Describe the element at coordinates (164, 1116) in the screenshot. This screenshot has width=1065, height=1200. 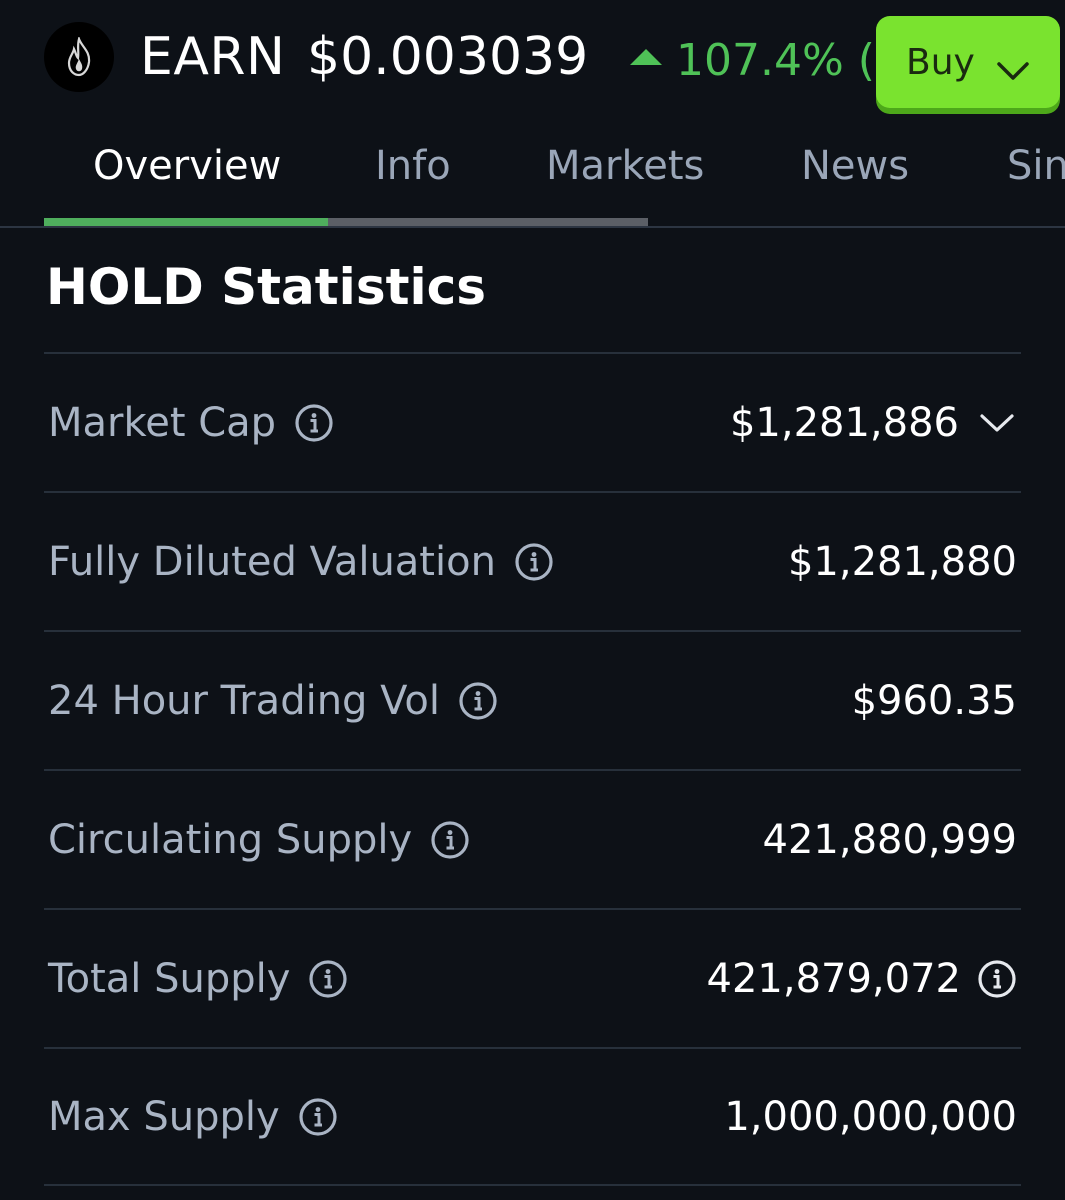
I see `stat-label: Max Supply` at that location.